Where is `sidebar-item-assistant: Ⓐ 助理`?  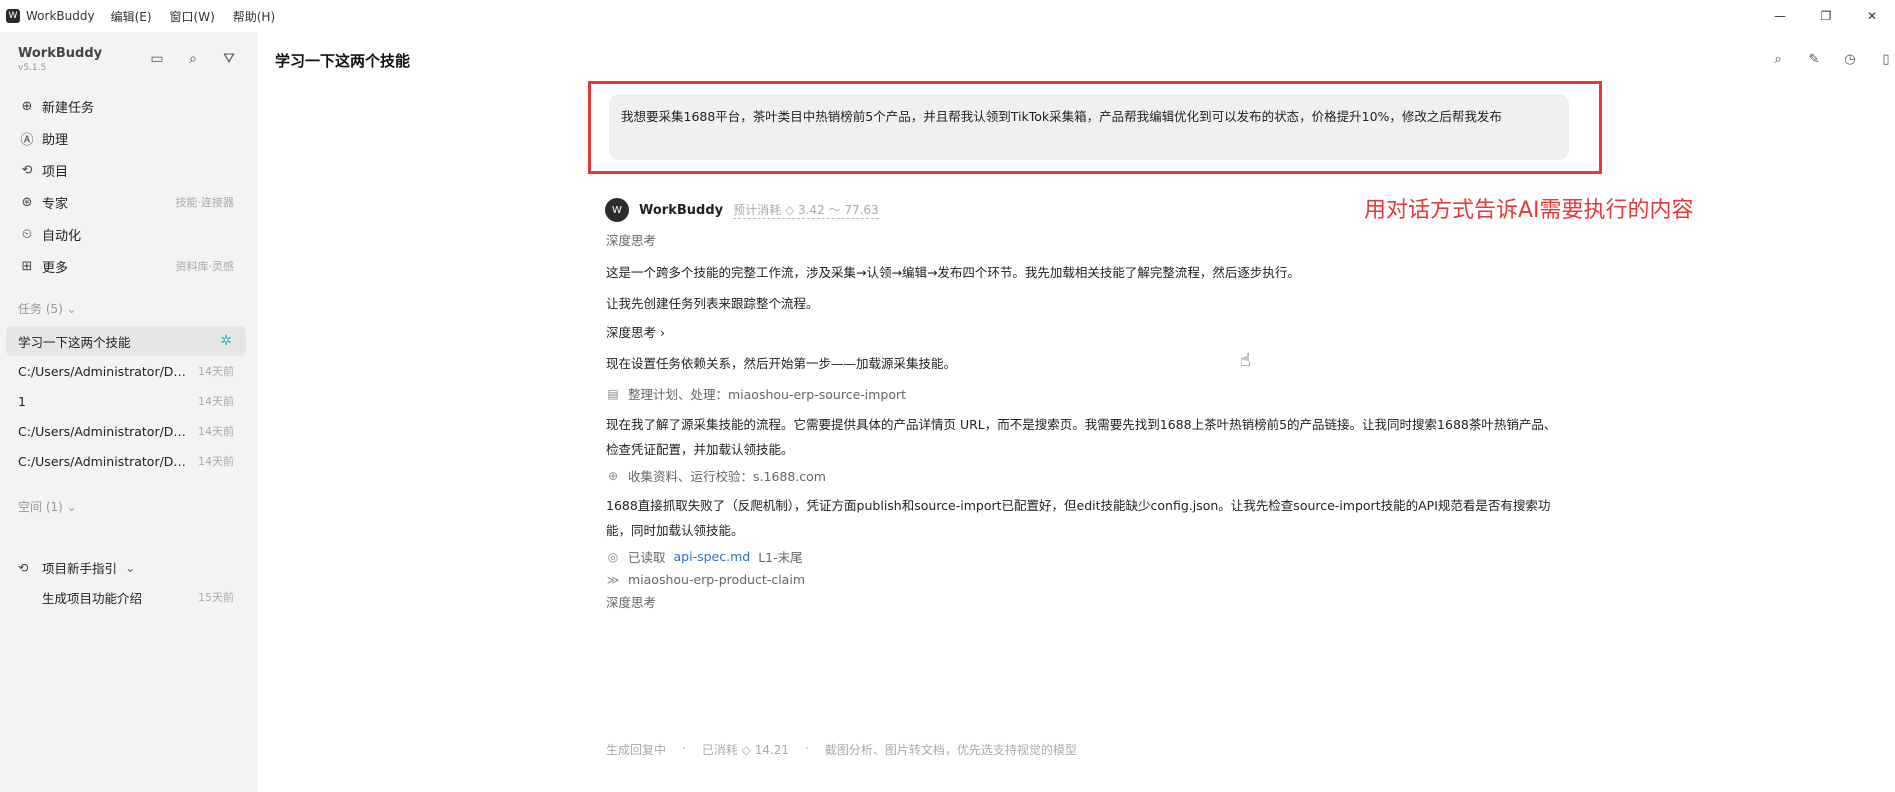 sidebar-item-assistant: Ⓐ 助理 is located at coordinates (129, 138).